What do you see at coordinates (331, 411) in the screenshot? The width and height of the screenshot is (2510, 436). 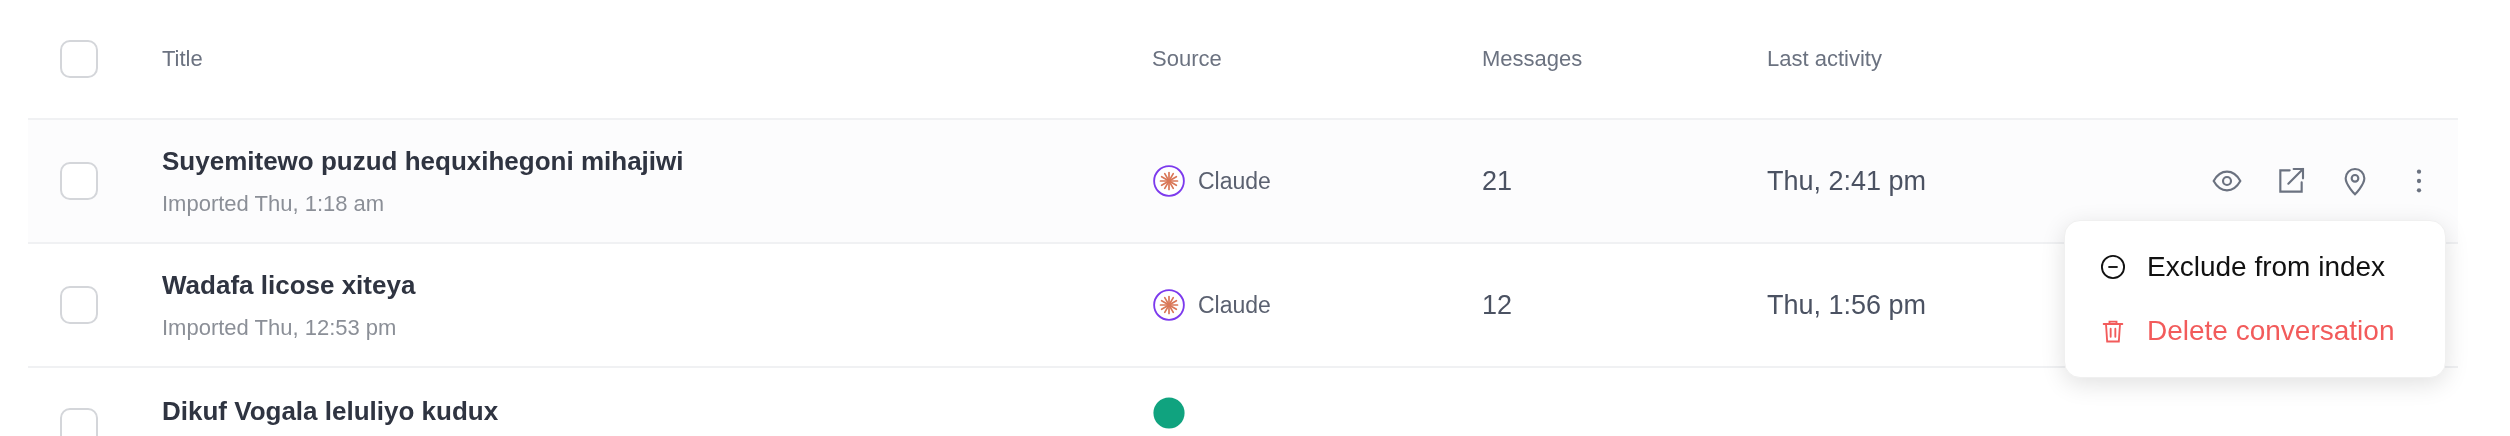 I see `conversation-title: Dikuf Vogala leluliyo kudux` at bounding box center [331, 411].